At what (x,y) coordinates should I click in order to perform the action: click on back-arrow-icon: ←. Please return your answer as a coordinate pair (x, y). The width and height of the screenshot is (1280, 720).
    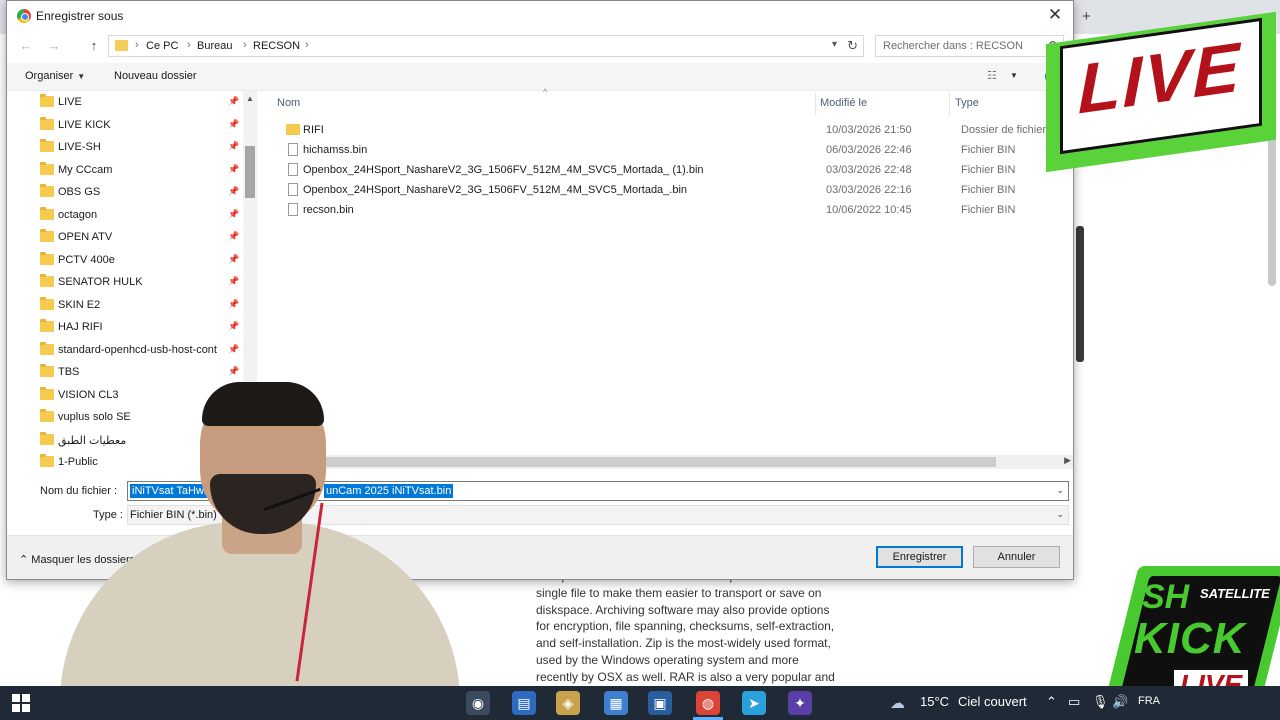
    Looking at the image, I should click on (26, 46).